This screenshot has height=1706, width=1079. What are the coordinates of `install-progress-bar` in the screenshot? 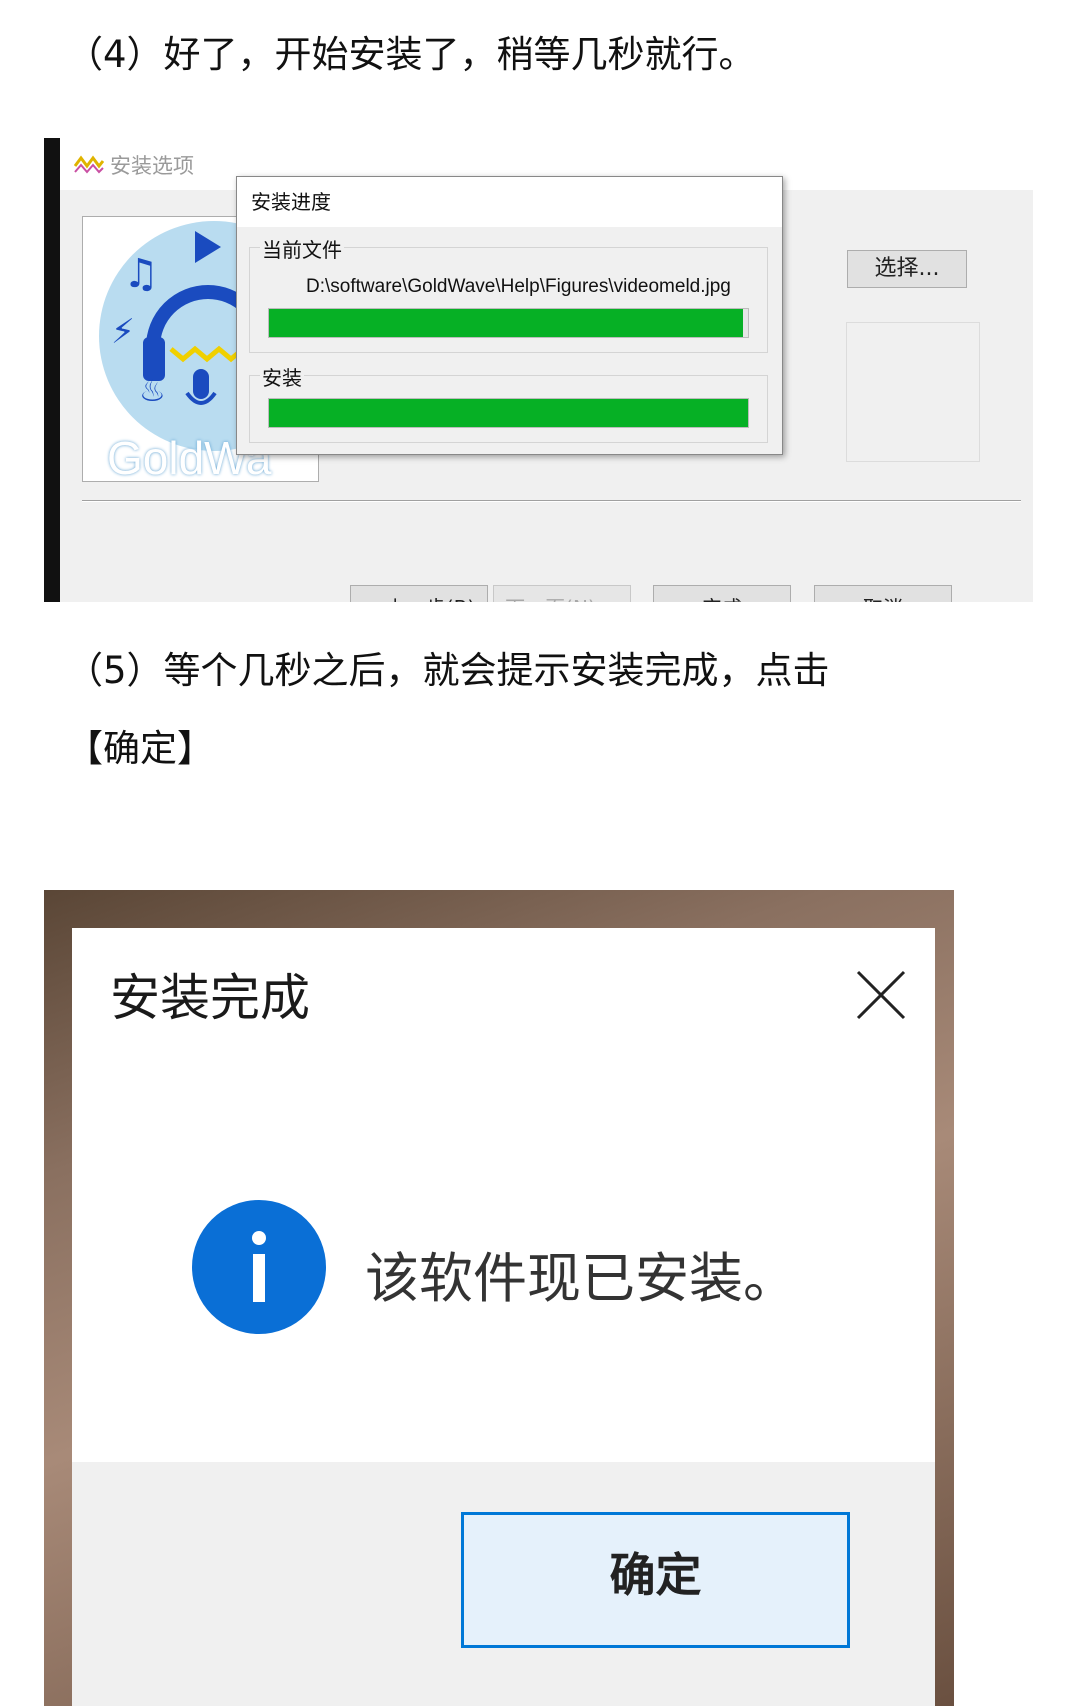 It's located at (508, 413).